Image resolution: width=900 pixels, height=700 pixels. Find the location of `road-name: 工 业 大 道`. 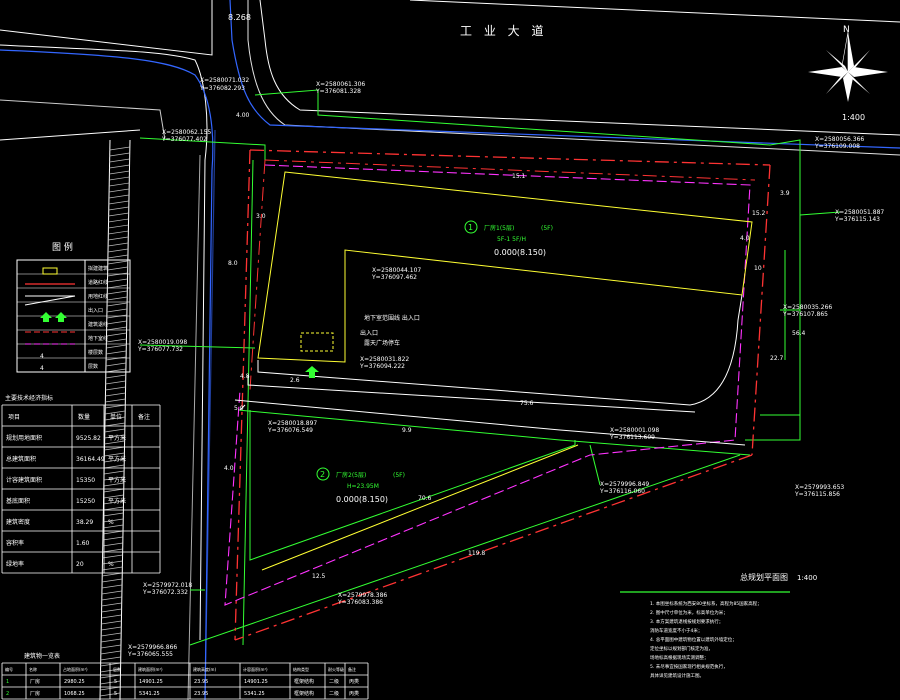

road-name: 工 业 大 道 is located at coordinates (503, 31).